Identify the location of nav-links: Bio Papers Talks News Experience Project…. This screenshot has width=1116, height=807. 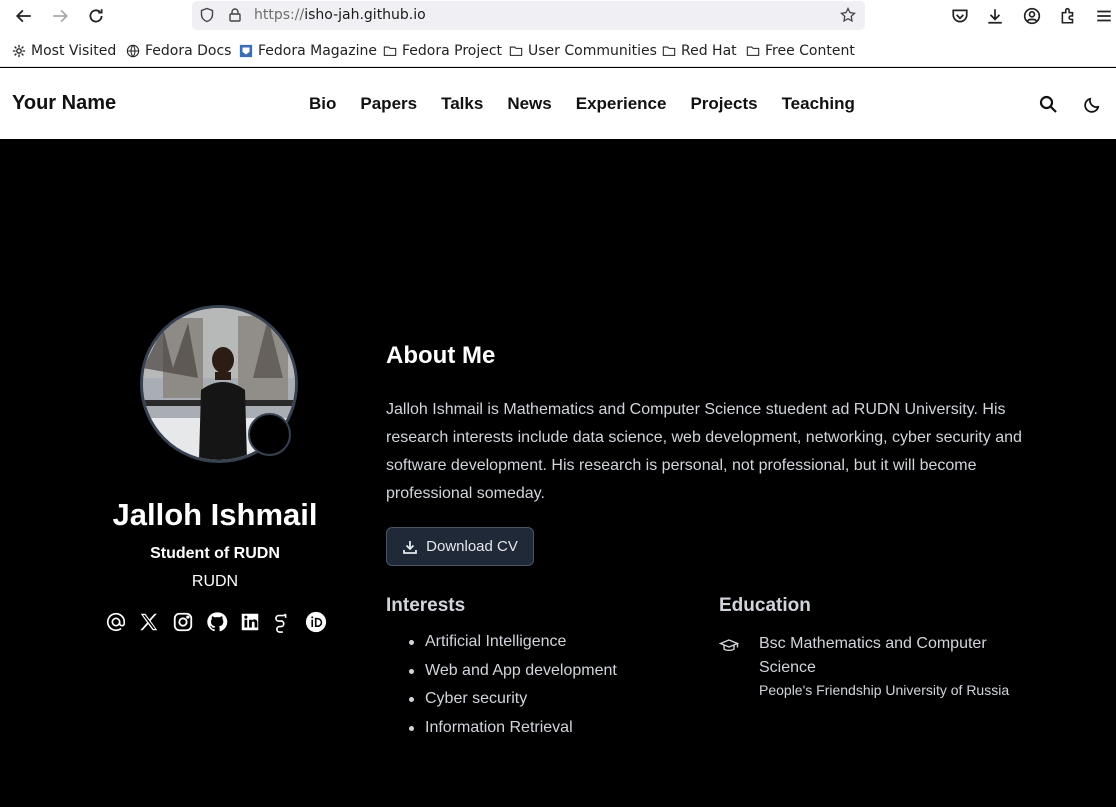
(594, 104).